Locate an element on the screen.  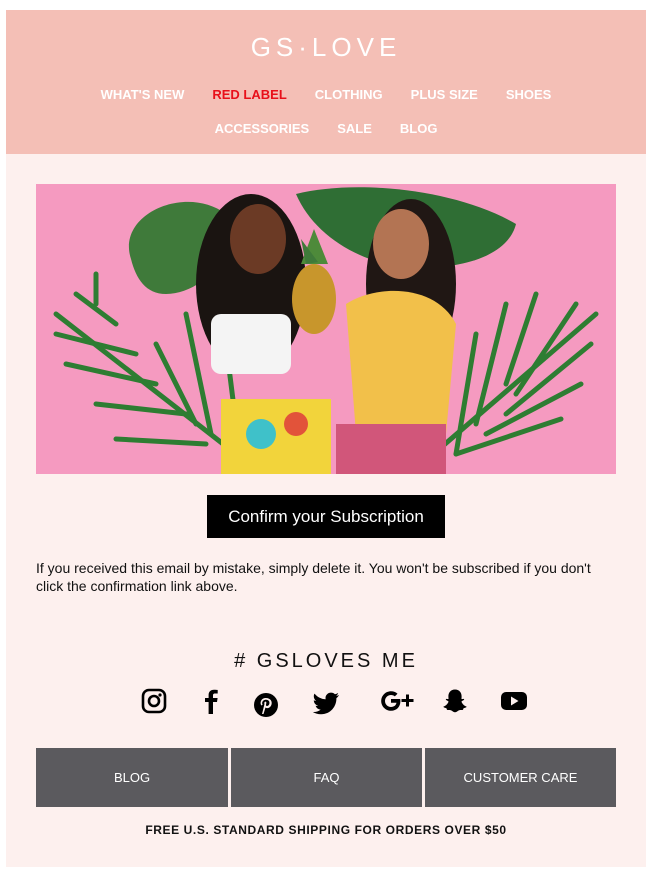
pinterest-icon is located at coordinates (266, 705).